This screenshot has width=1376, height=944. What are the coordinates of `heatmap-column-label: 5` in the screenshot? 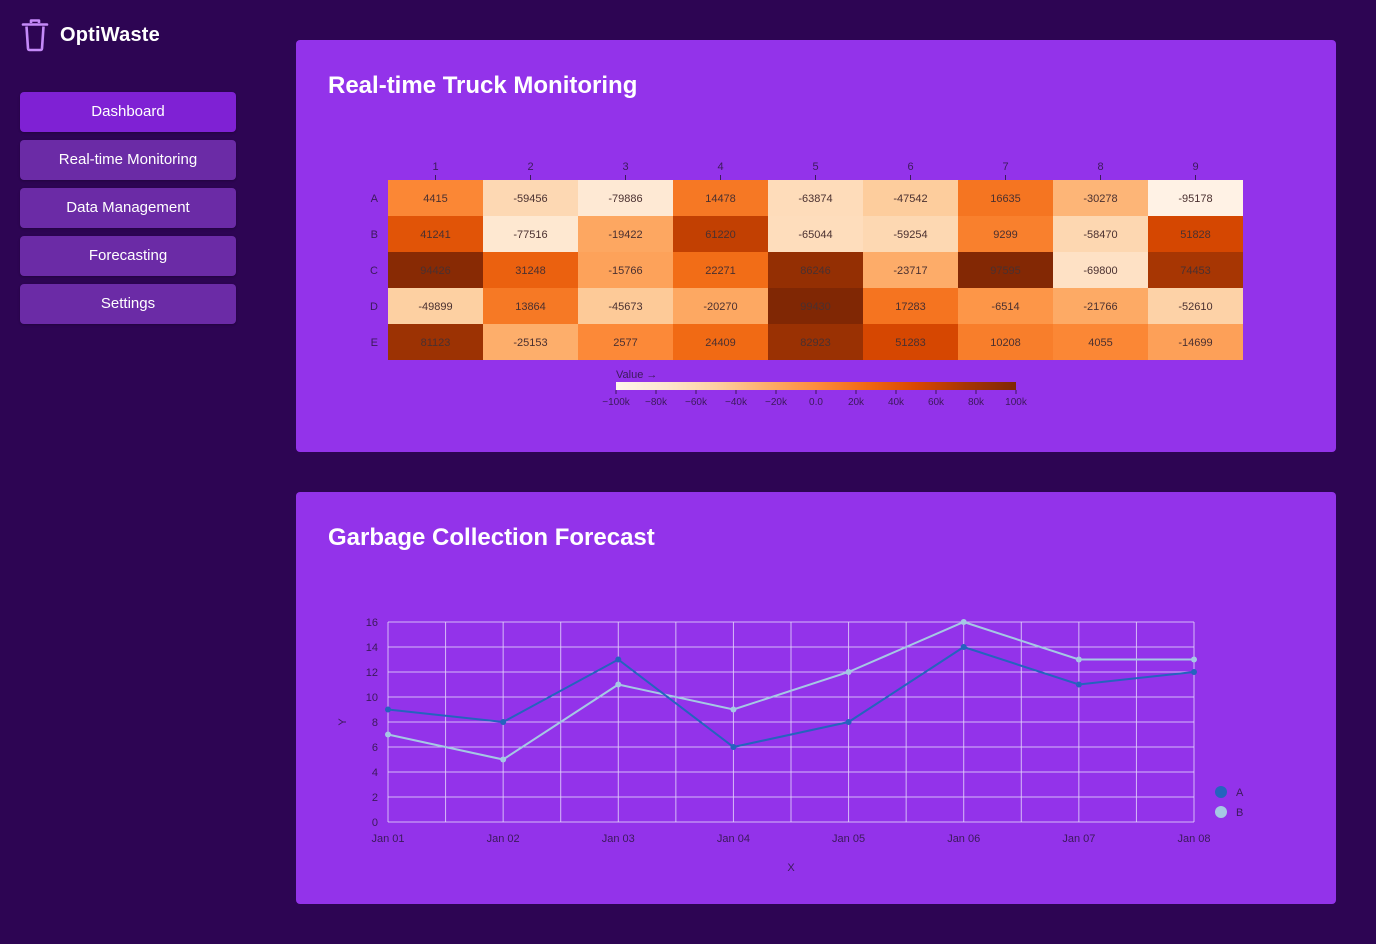 It's located at (815, 167).